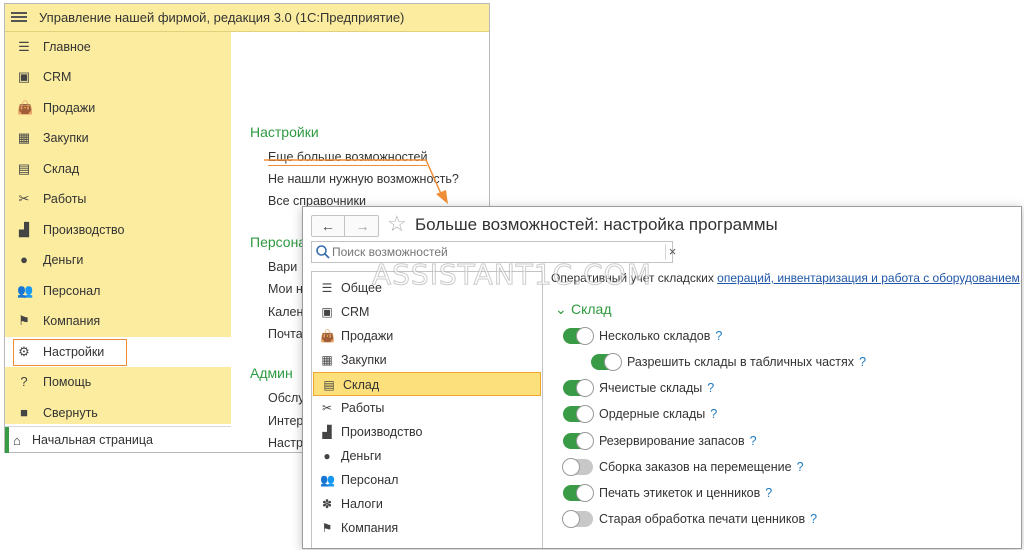 Image resolution: width=1024 pixels, height=550 pixels. What do you see at coordinates (367, 336) in the screenshot?
I see `category-label: Продажи` at bounding box center [367, 336].